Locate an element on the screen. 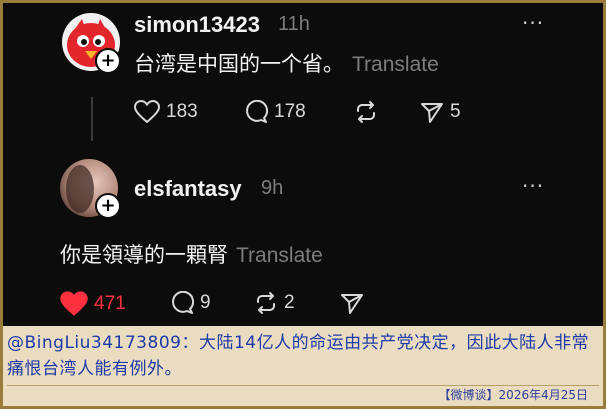  like-count: 471 is located at coordinates (110, 303).